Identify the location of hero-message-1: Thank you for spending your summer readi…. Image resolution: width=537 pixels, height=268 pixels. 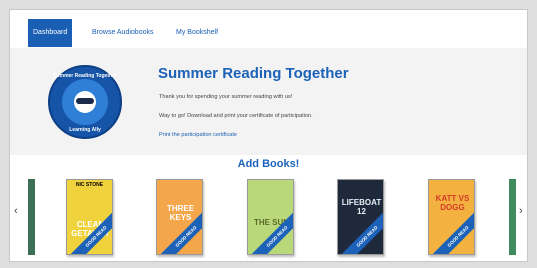
(226, 97).